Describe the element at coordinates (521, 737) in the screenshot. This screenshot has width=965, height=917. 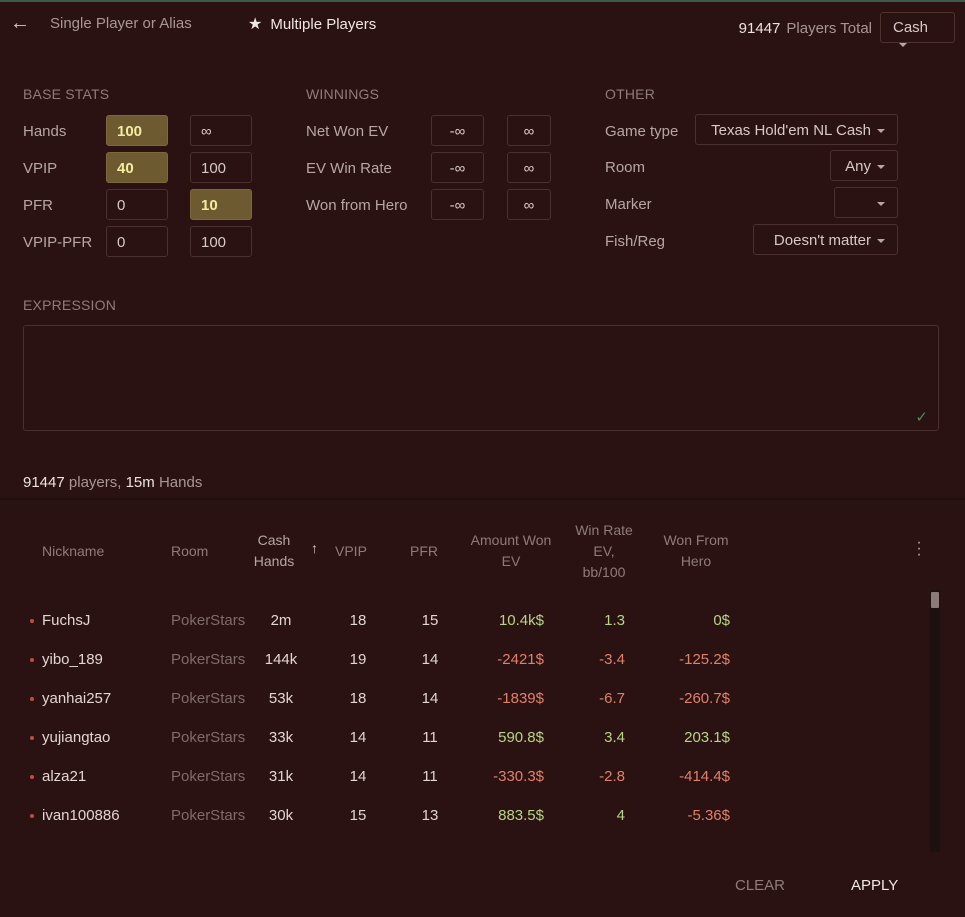
I see `row-amount: 590.8$` at that location.